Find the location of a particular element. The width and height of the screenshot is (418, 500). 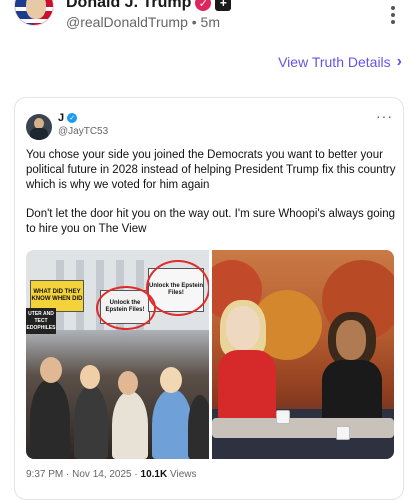

verified-check-icon: ✓ is located at coordinates (72, 118).